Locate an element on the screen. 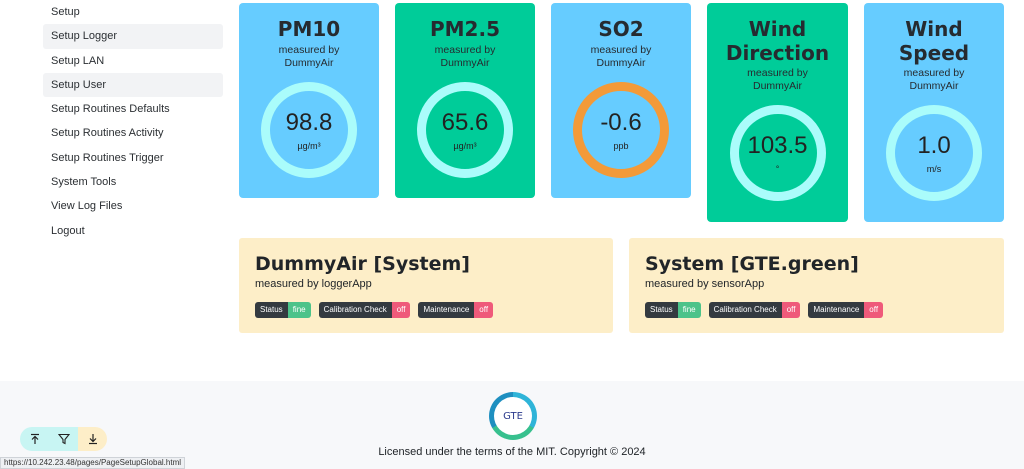 Image resolution: width=1024 pixels, height=469 pixels. pm10-gauge: 98.8 µg/m³ is located at coordinates (309, 130).